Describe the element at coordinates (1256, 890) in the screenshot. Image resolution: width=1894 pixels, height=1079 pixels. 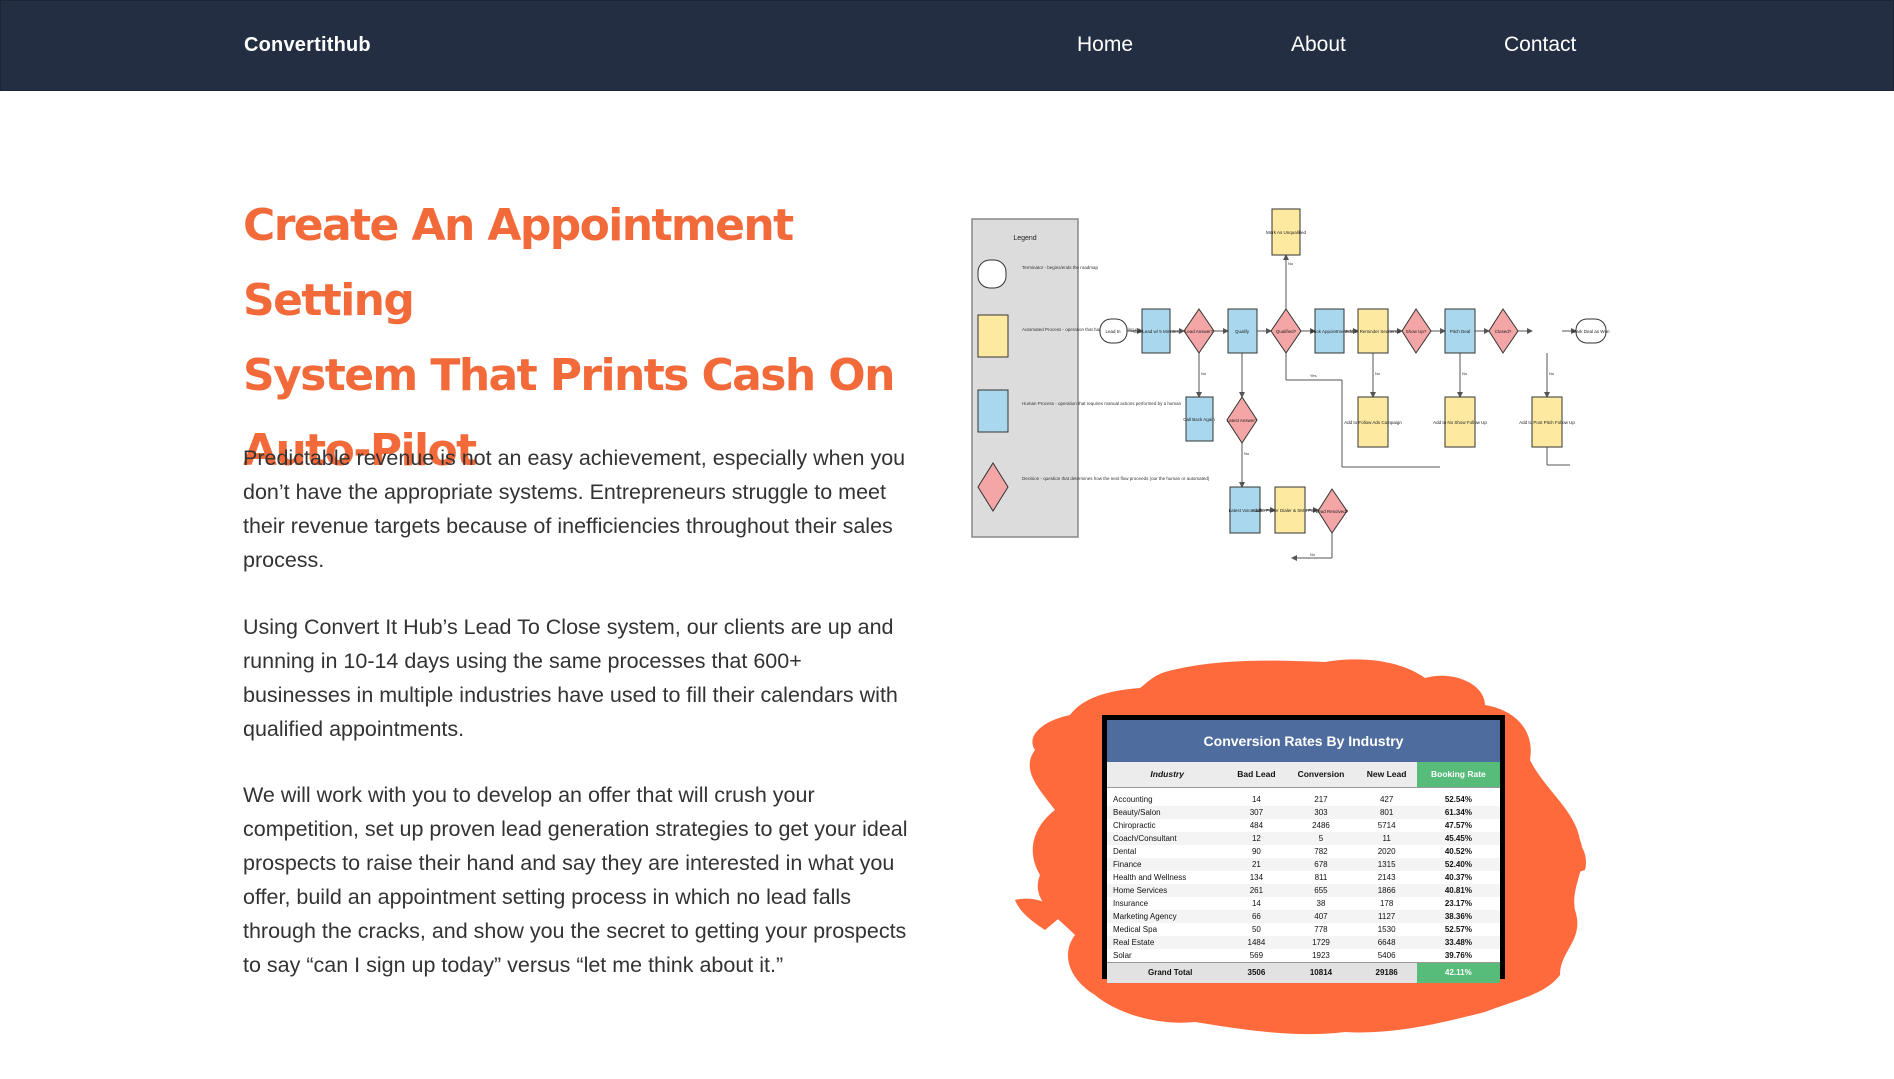
I see `count-cell: 261` at that location.